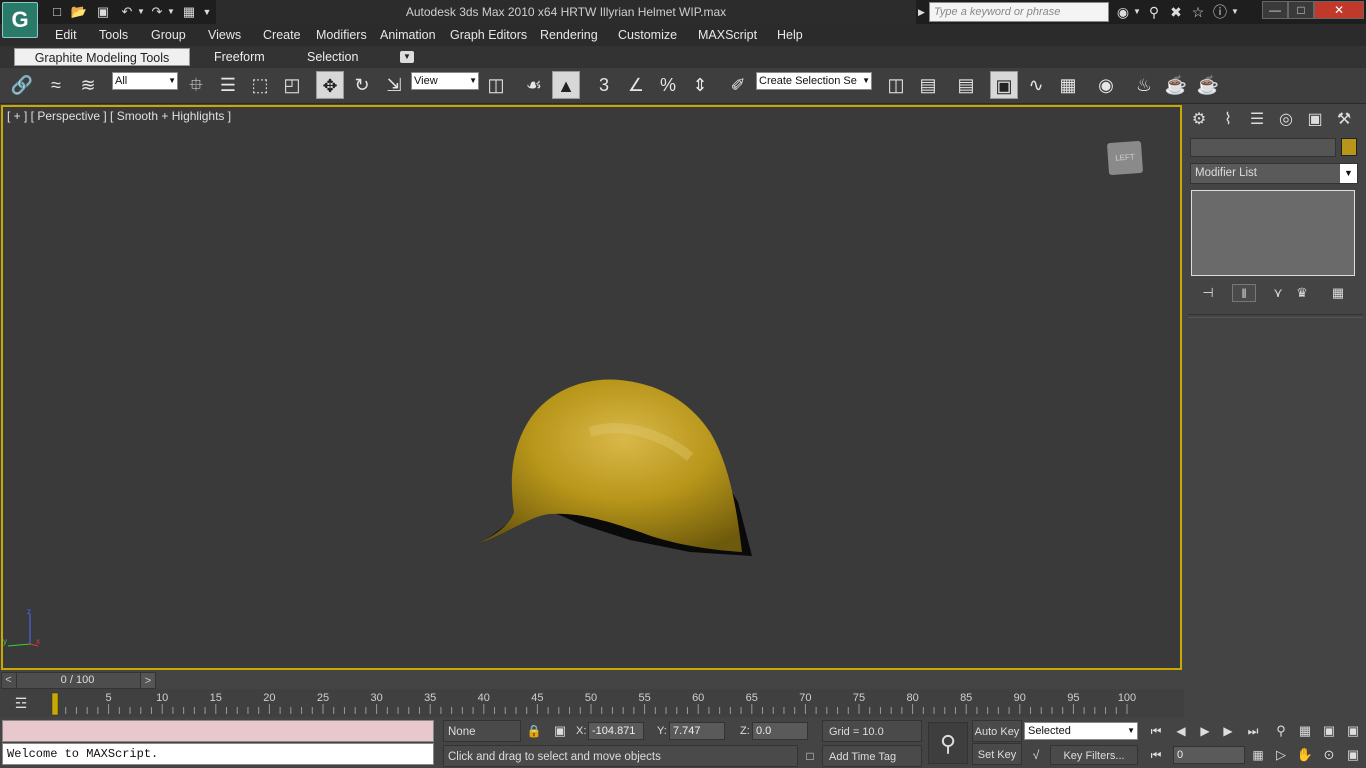 This screenshot has height=768, width=1366. I want to click on curve-editor-icon: ∿, so click(1036, 85).